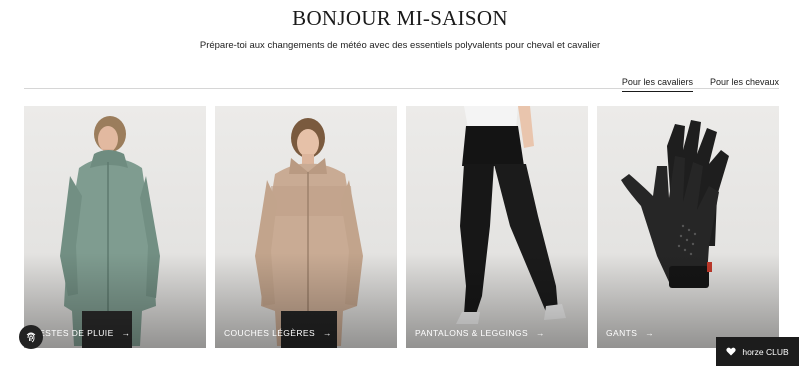  What do you see at coordinates (400, 18) in the screenshot?
I see `page-title: BONJOUR MI-SAISON` at bounding box center [400, 18].